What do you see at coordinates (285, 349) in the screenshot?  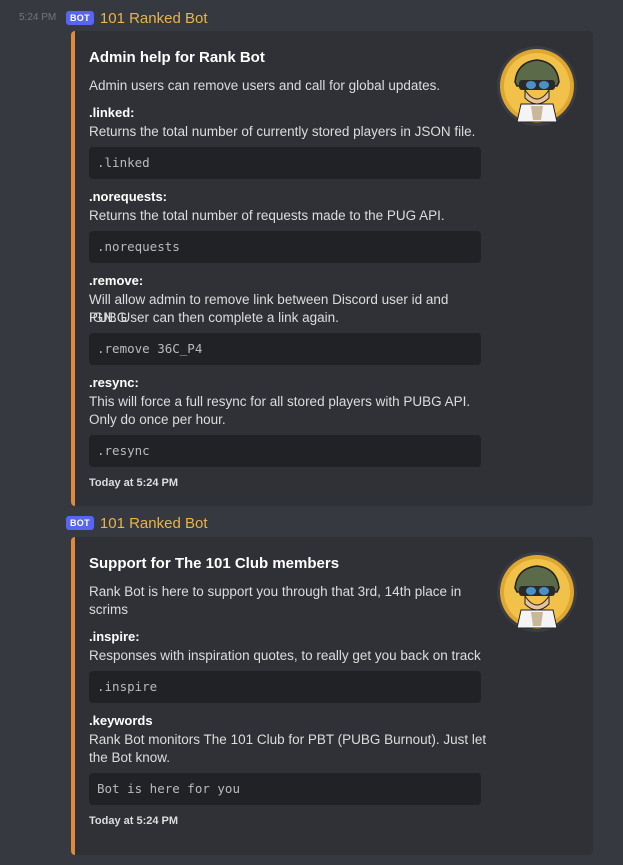 I see `code-block-remove: .remove 36C_P4` at bounding box center [285, 349].